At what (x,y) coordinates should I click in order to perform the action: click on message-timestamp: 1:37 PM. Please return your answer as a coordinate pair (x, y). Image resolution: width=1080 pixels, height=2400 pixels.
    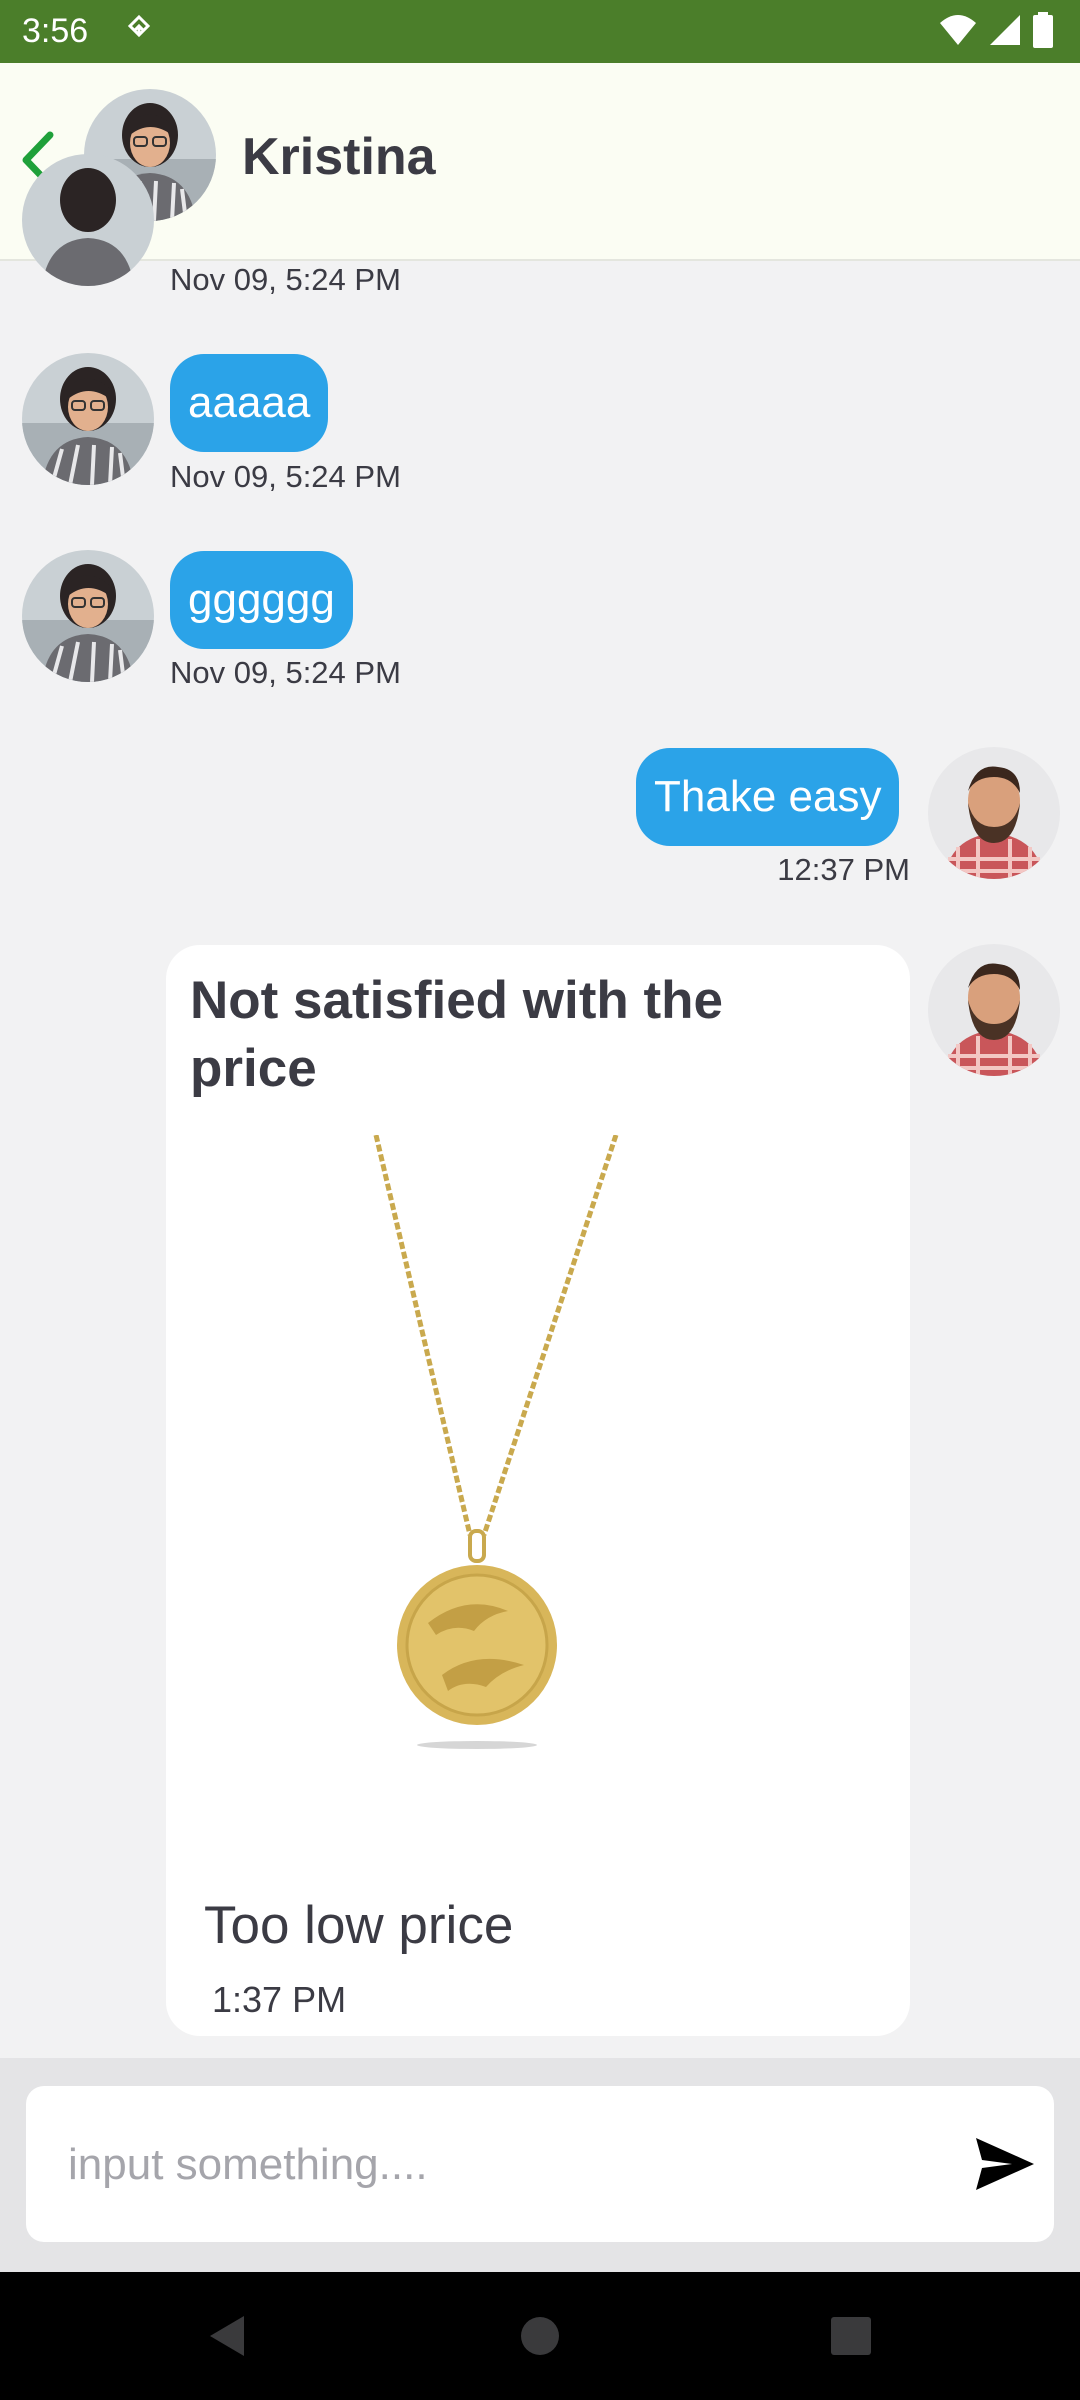
    Looking at the image, I should click on (279, 1999).